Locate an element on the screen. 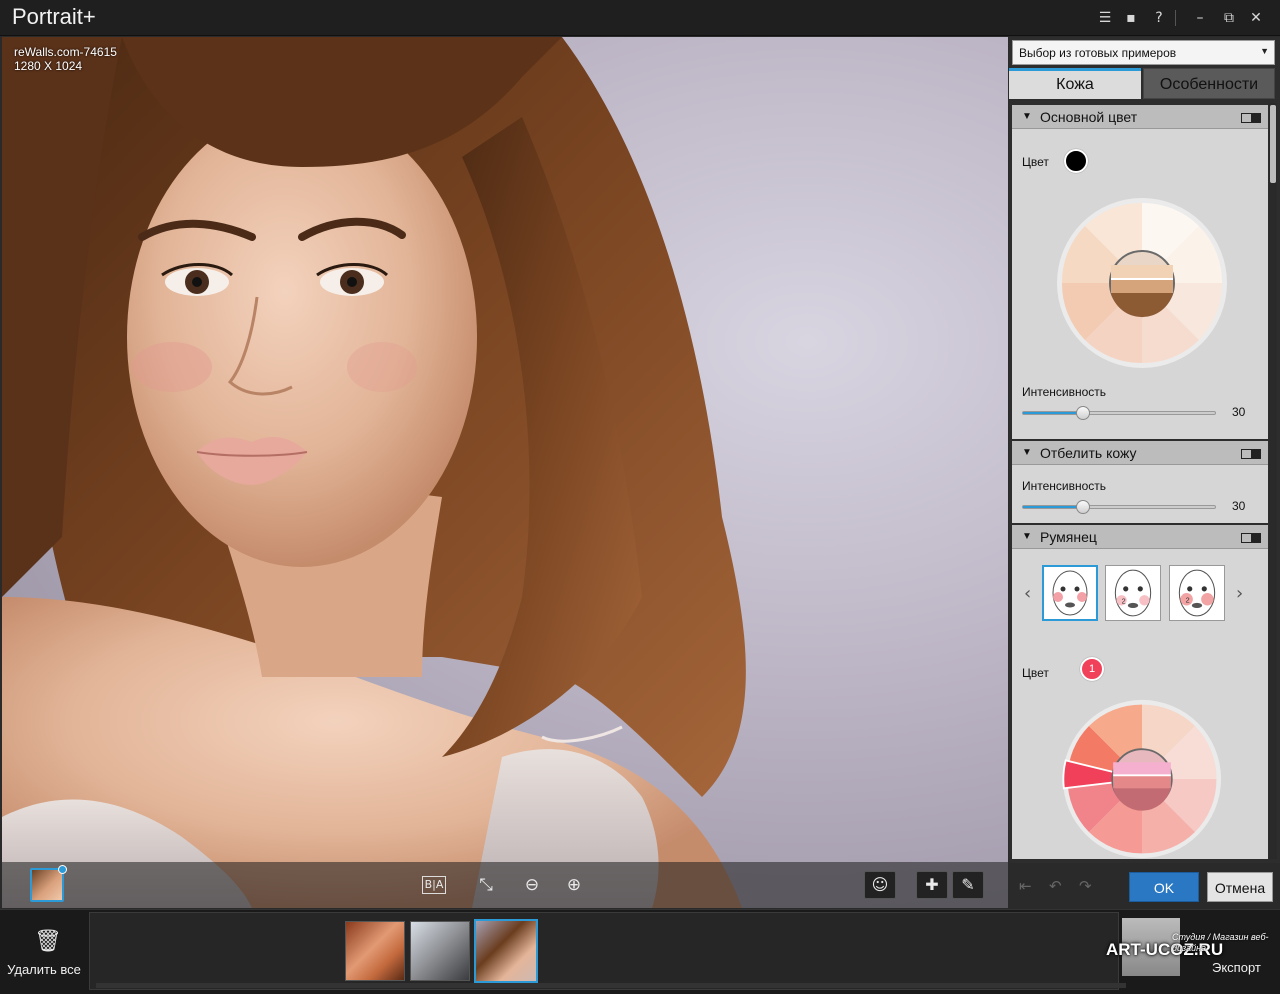  chevron-left-icon: ‹ is located at coordinates (1027, 593).